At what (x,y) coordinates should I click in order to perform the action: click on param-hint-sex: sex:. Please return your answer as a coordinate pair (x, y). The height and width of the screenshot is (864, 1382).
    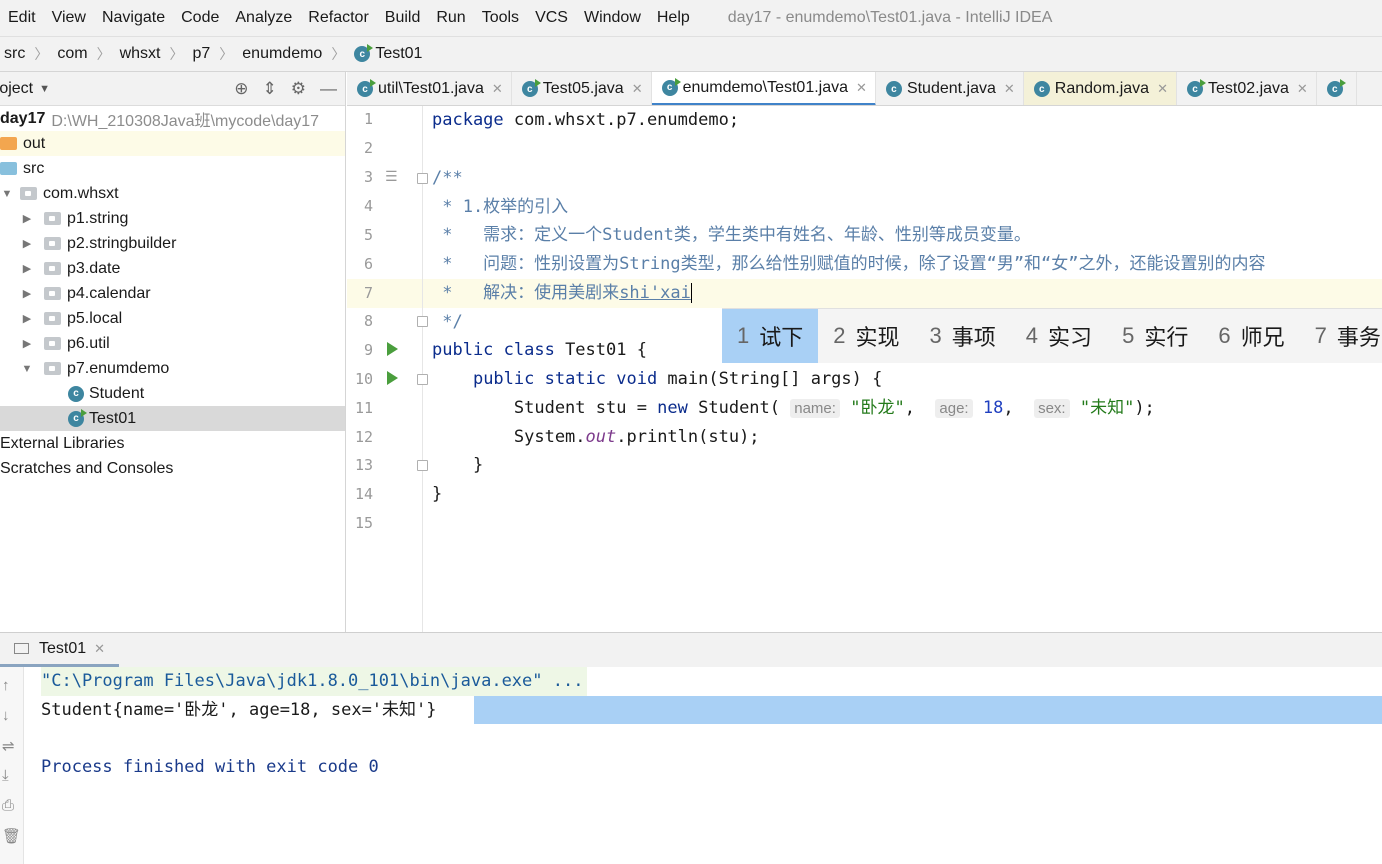
    Looking at the image, I should click on (1052, 408).